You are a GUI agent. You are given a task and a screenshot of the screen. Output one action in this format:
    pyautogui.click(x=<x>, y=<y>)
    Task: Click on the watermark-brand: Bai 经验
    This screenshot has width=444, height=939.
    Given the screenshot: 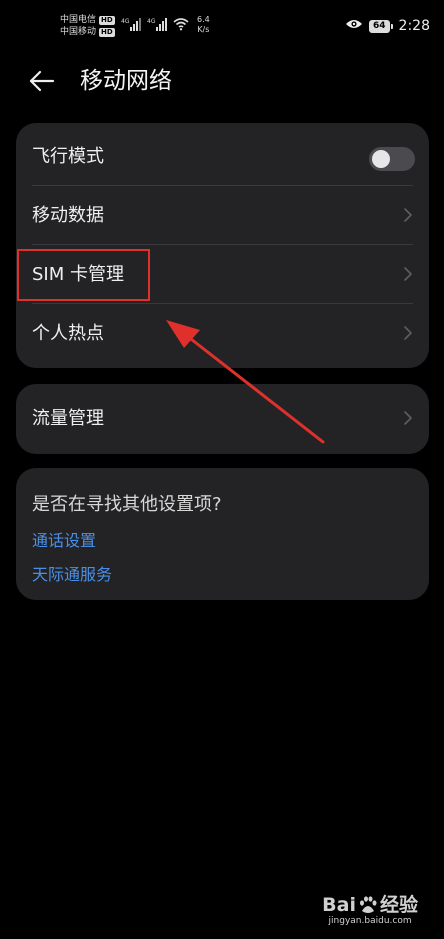 What is the action you would take?
    pyautogui.click(x=370, y=905)
    